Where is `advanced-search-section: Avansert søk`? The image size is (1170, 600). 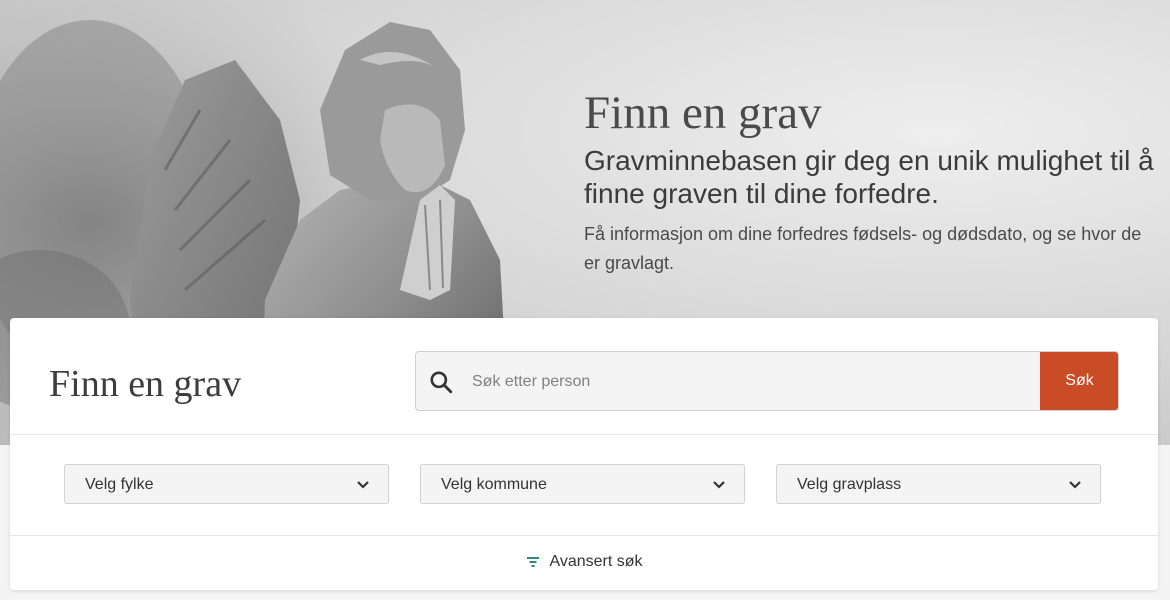 advanced-search-section: Avansert søk is located at coordinates (584, 563).